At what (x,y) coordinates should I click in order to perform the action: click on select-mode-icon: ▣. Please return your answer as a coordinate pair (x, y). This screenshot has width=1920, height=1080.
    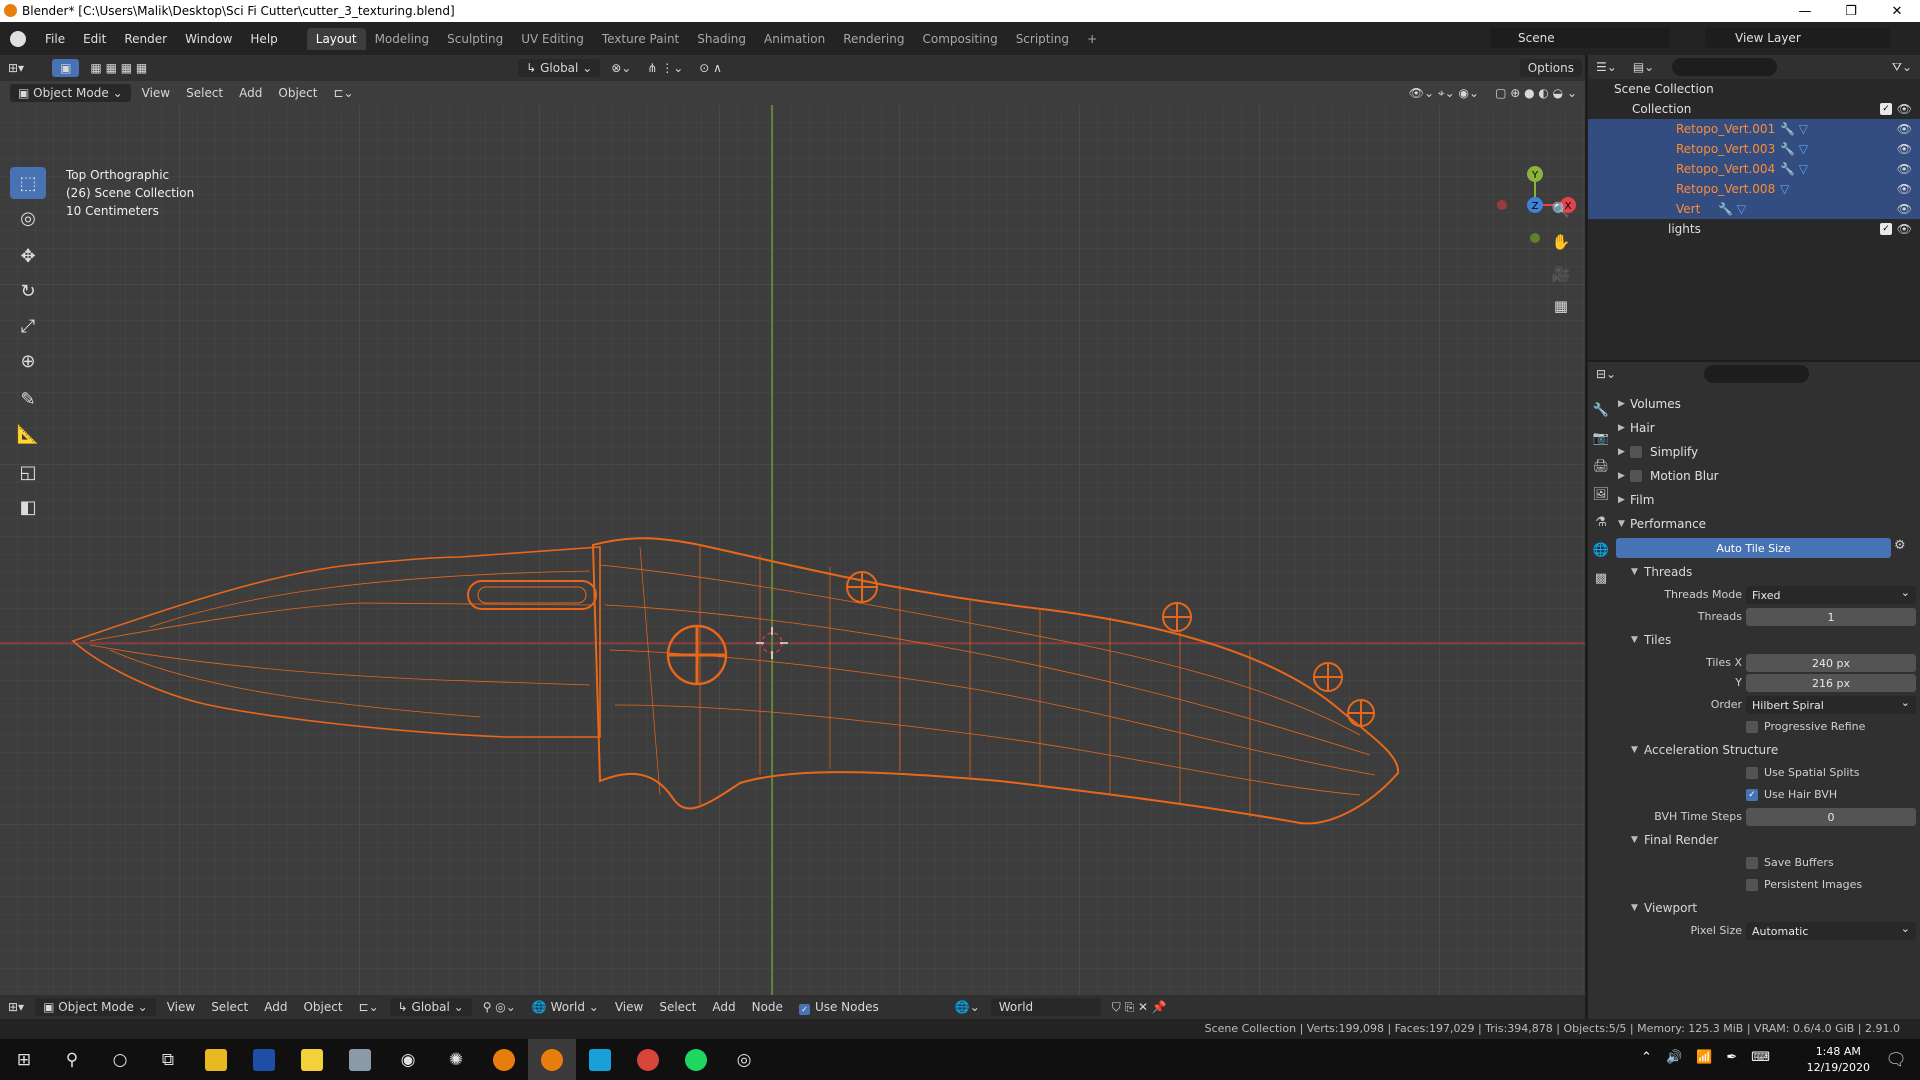
    Looking at the image, I should click on (66, 68).